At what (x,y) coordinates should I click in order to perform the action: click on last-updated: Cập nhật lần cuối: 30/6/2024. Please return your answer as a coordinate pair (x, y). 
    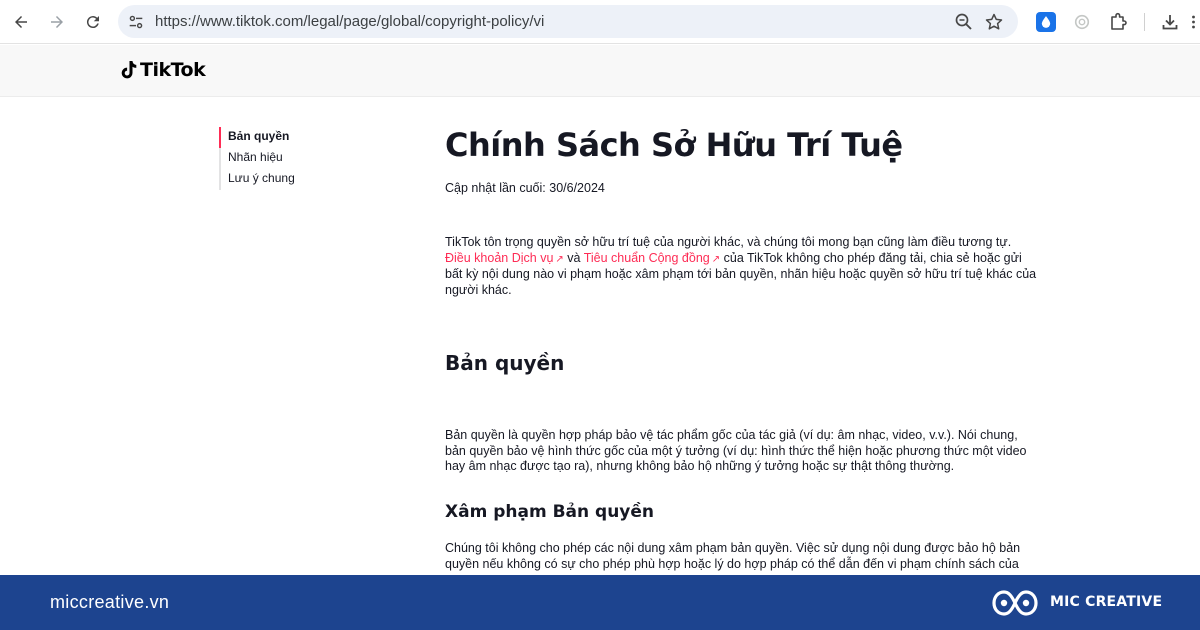
    Looking at the image, I should click on (525, 188).